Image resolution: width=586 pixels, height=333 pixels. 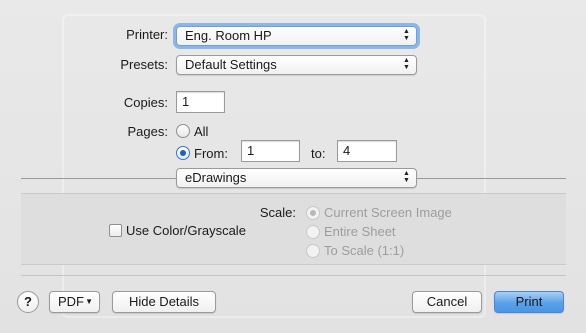 I want to click on section-popup-value: eDrawings, so click(x=216, y=177).